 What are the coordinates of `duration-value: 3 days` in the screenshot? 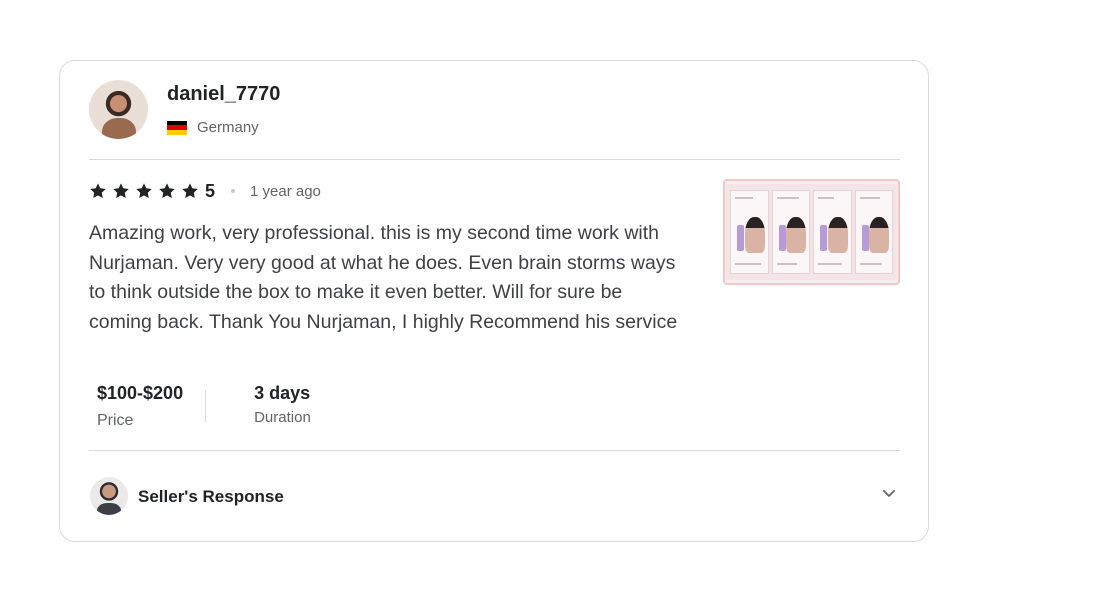 It's located at (282, 393).